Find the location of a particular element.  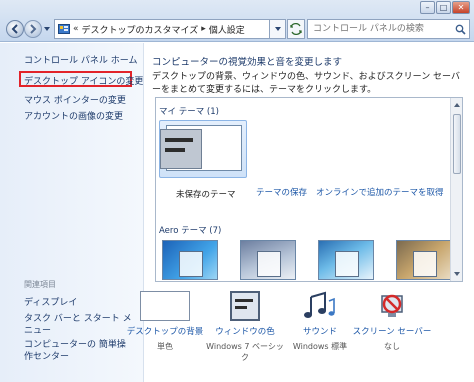

screensaver-setting: スクリーン セーバー なし is located at coordinates (392, 321).